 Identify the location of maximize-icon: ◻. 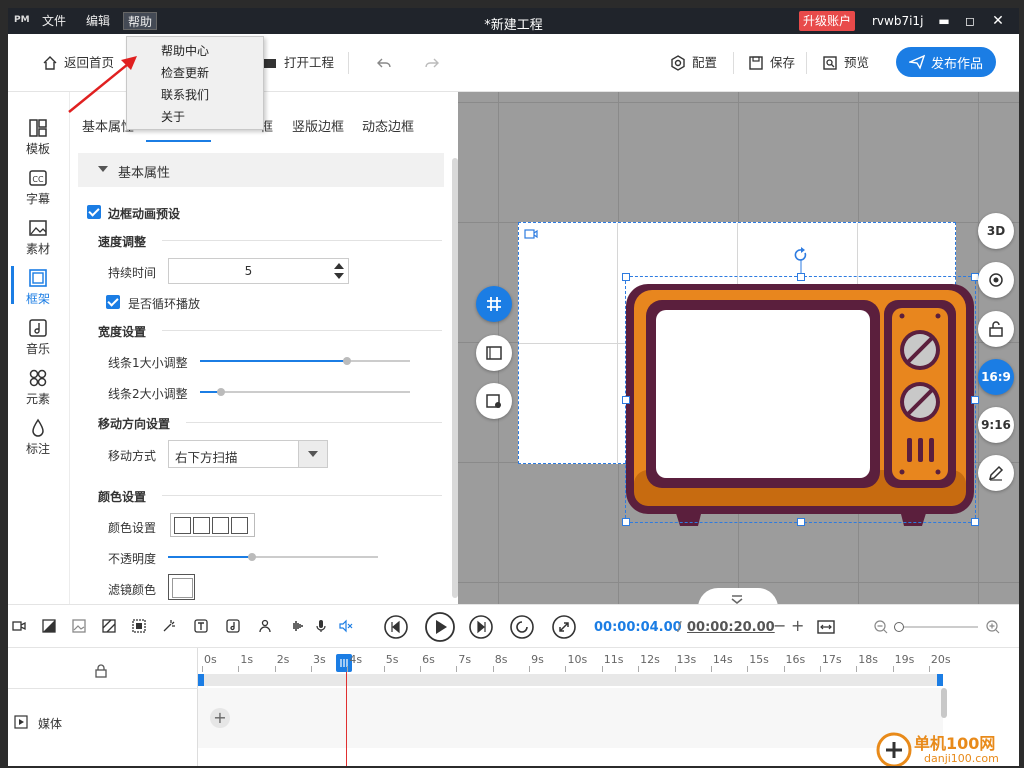
(970, 21).